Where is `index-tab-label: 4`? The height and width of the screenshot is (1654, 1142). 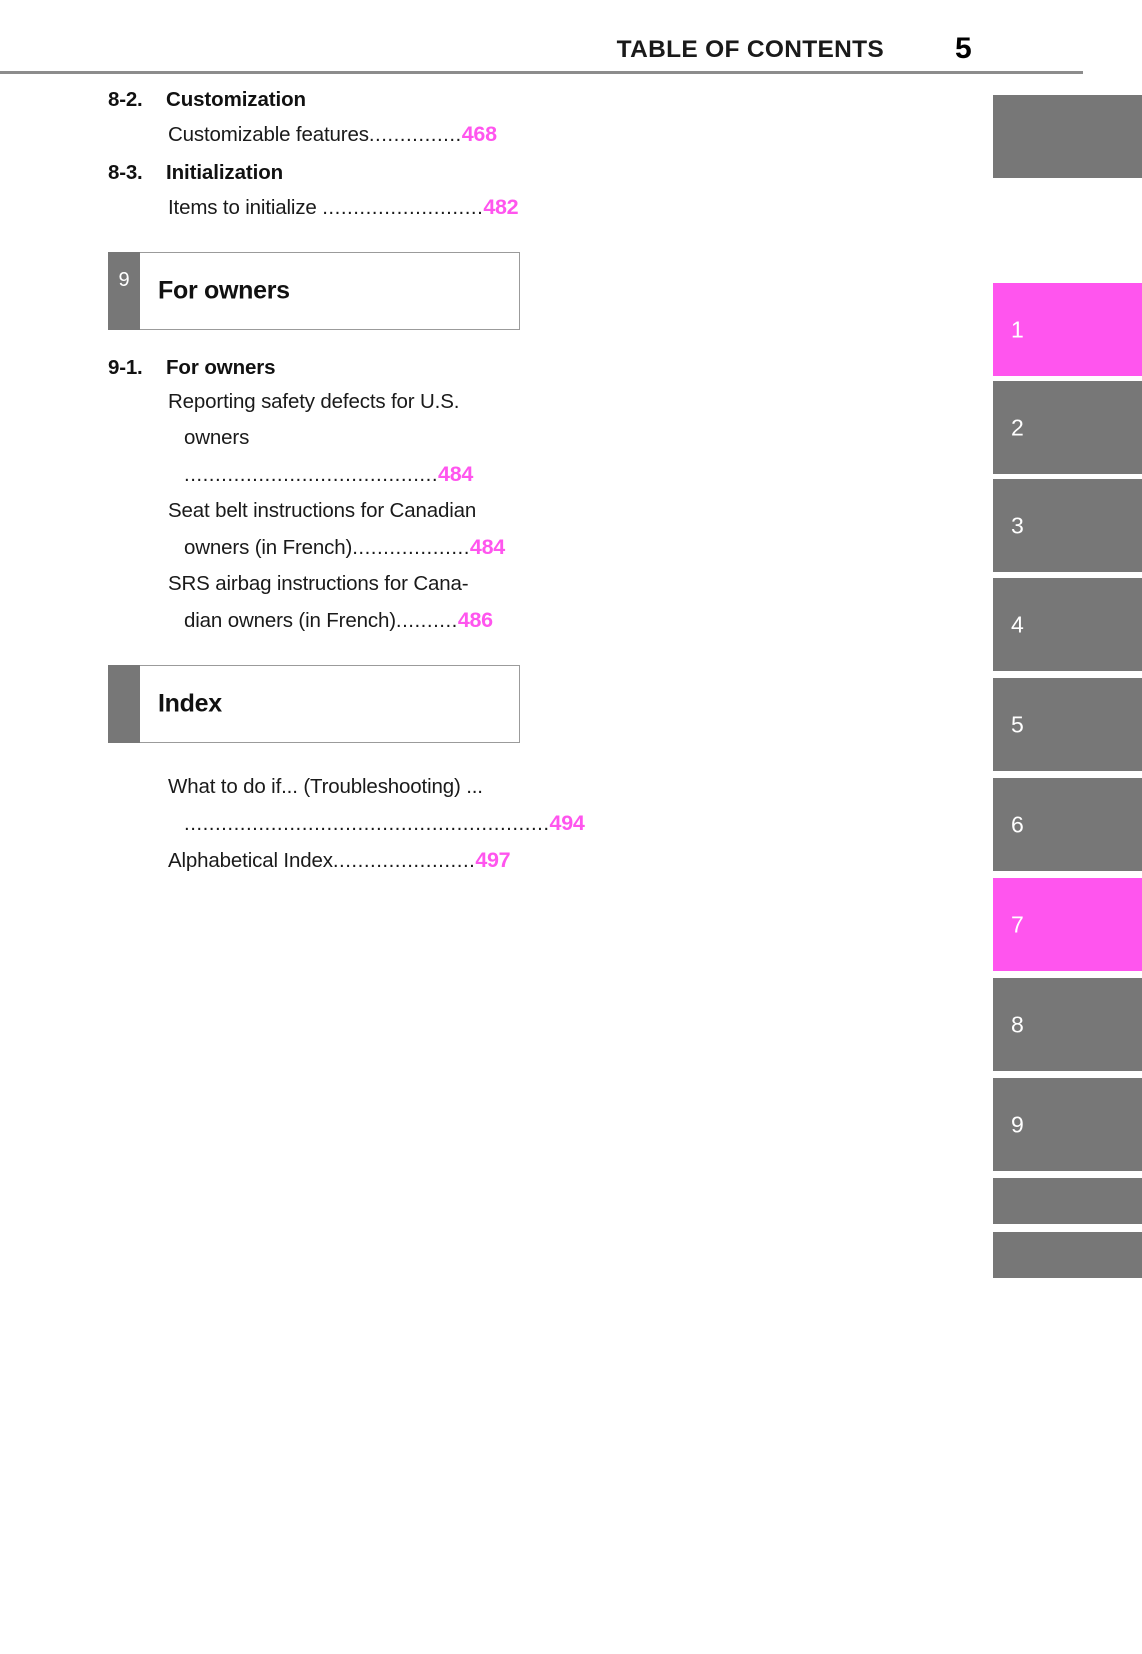
index-tab-label: 4 is located at coordinates (1017, 624).